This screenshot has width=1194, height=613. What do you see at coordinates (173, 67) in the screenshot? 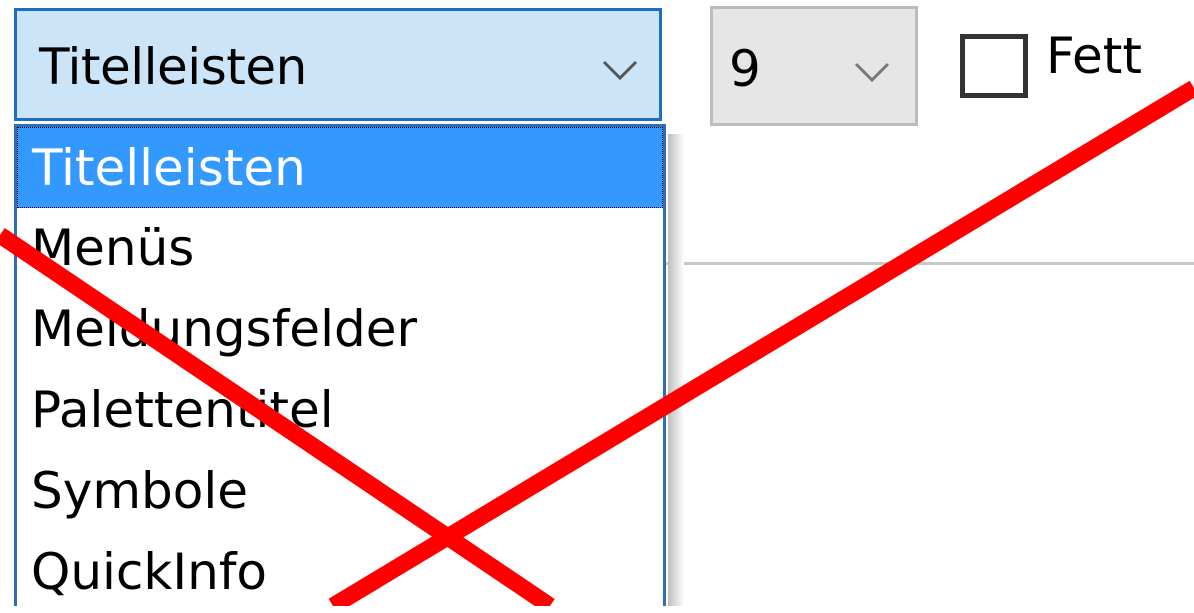
I see `element-dropdown-value: Titelleisten` at bounding box center [173, 67].